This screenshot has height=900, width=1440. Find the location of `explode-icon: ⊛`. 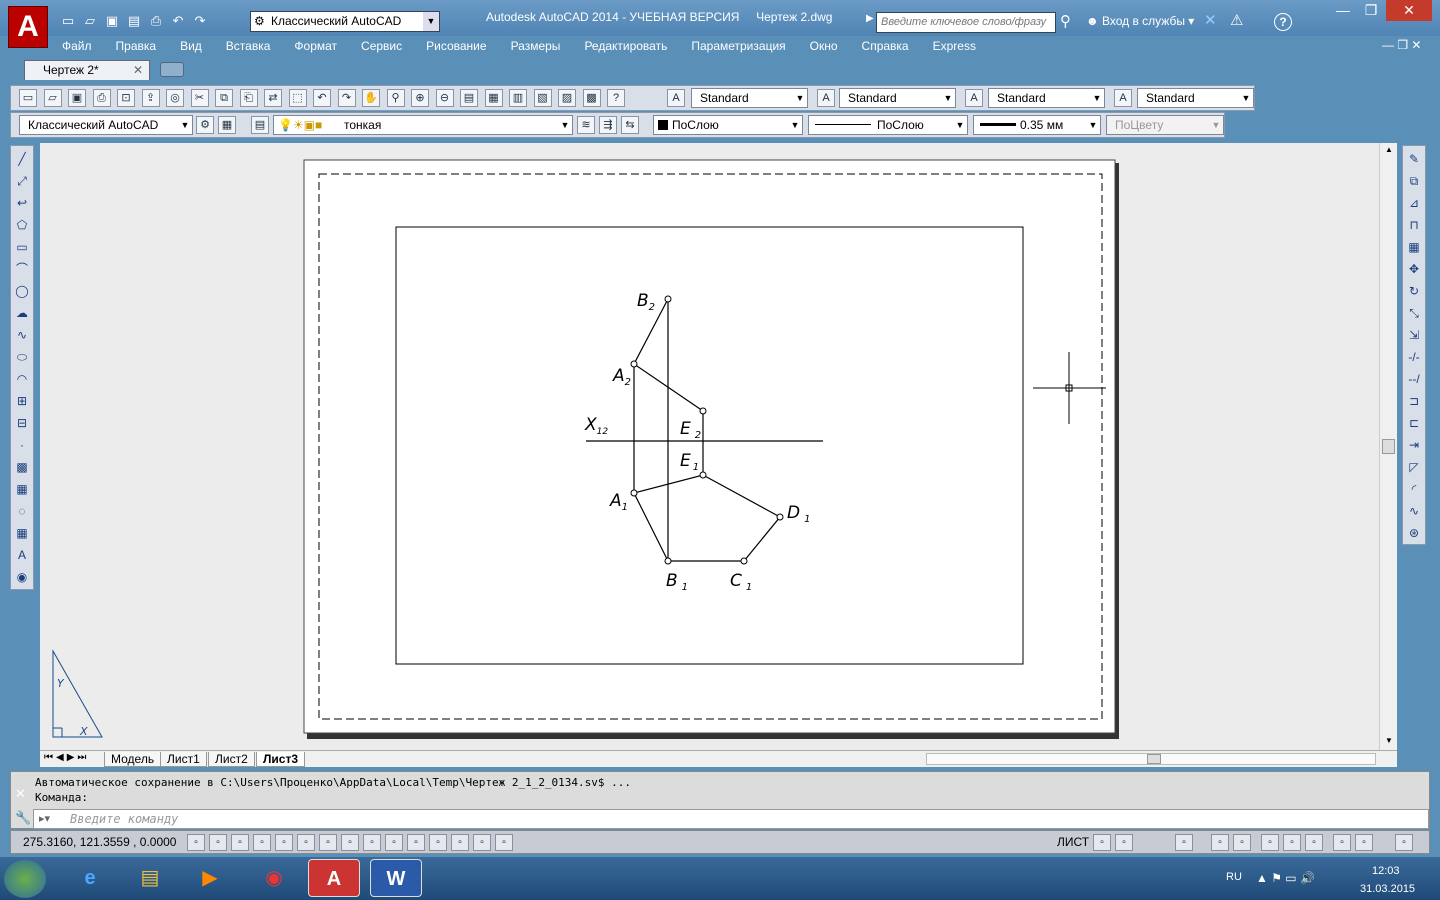

explode-icon: ⊛ is located at coordinates (1414, 533).